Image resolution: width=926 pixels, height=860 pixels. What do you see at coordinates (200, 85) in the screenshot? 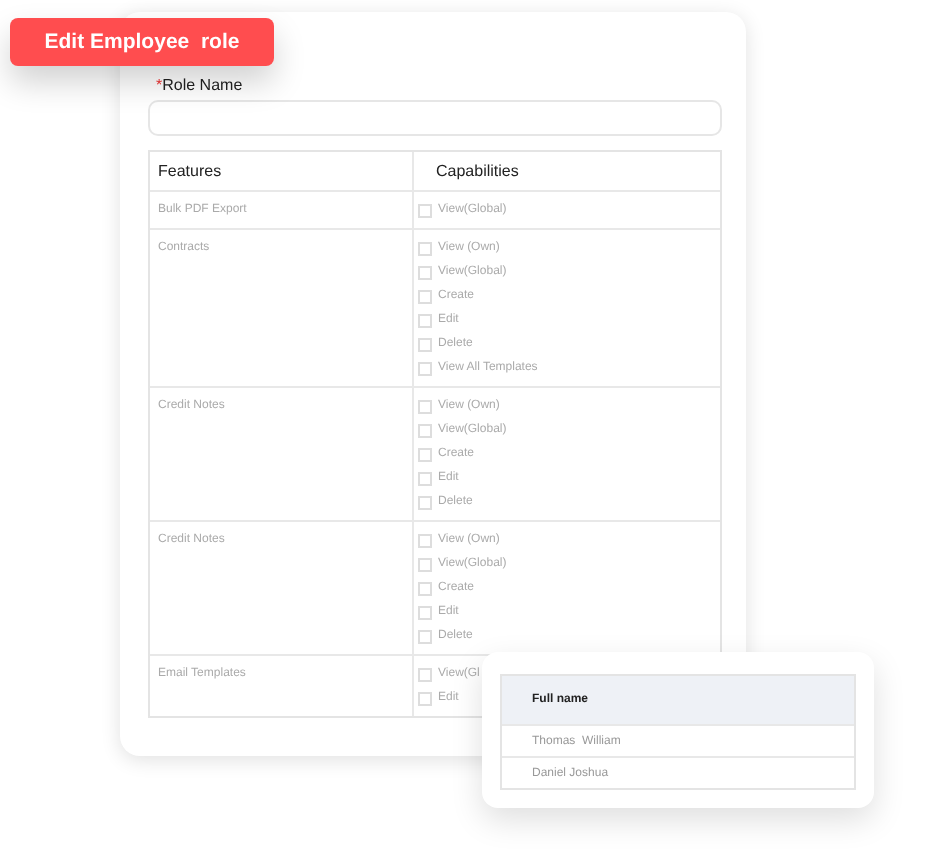
I see `field-label: *Role Name` at bounding box center [200, 85].